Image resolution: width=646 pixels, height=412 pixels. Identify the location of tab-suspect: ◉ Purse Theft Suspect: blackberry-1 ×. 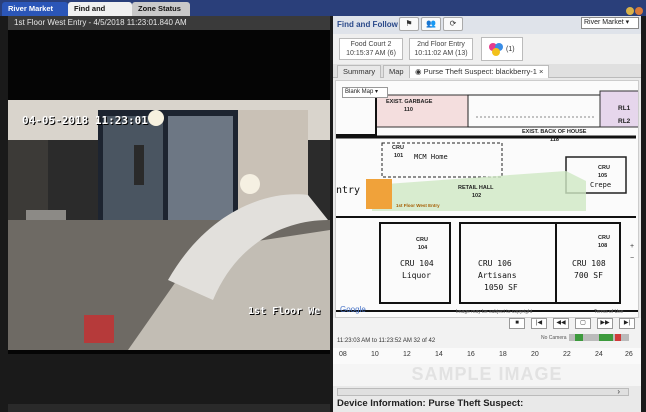
(479, 71).